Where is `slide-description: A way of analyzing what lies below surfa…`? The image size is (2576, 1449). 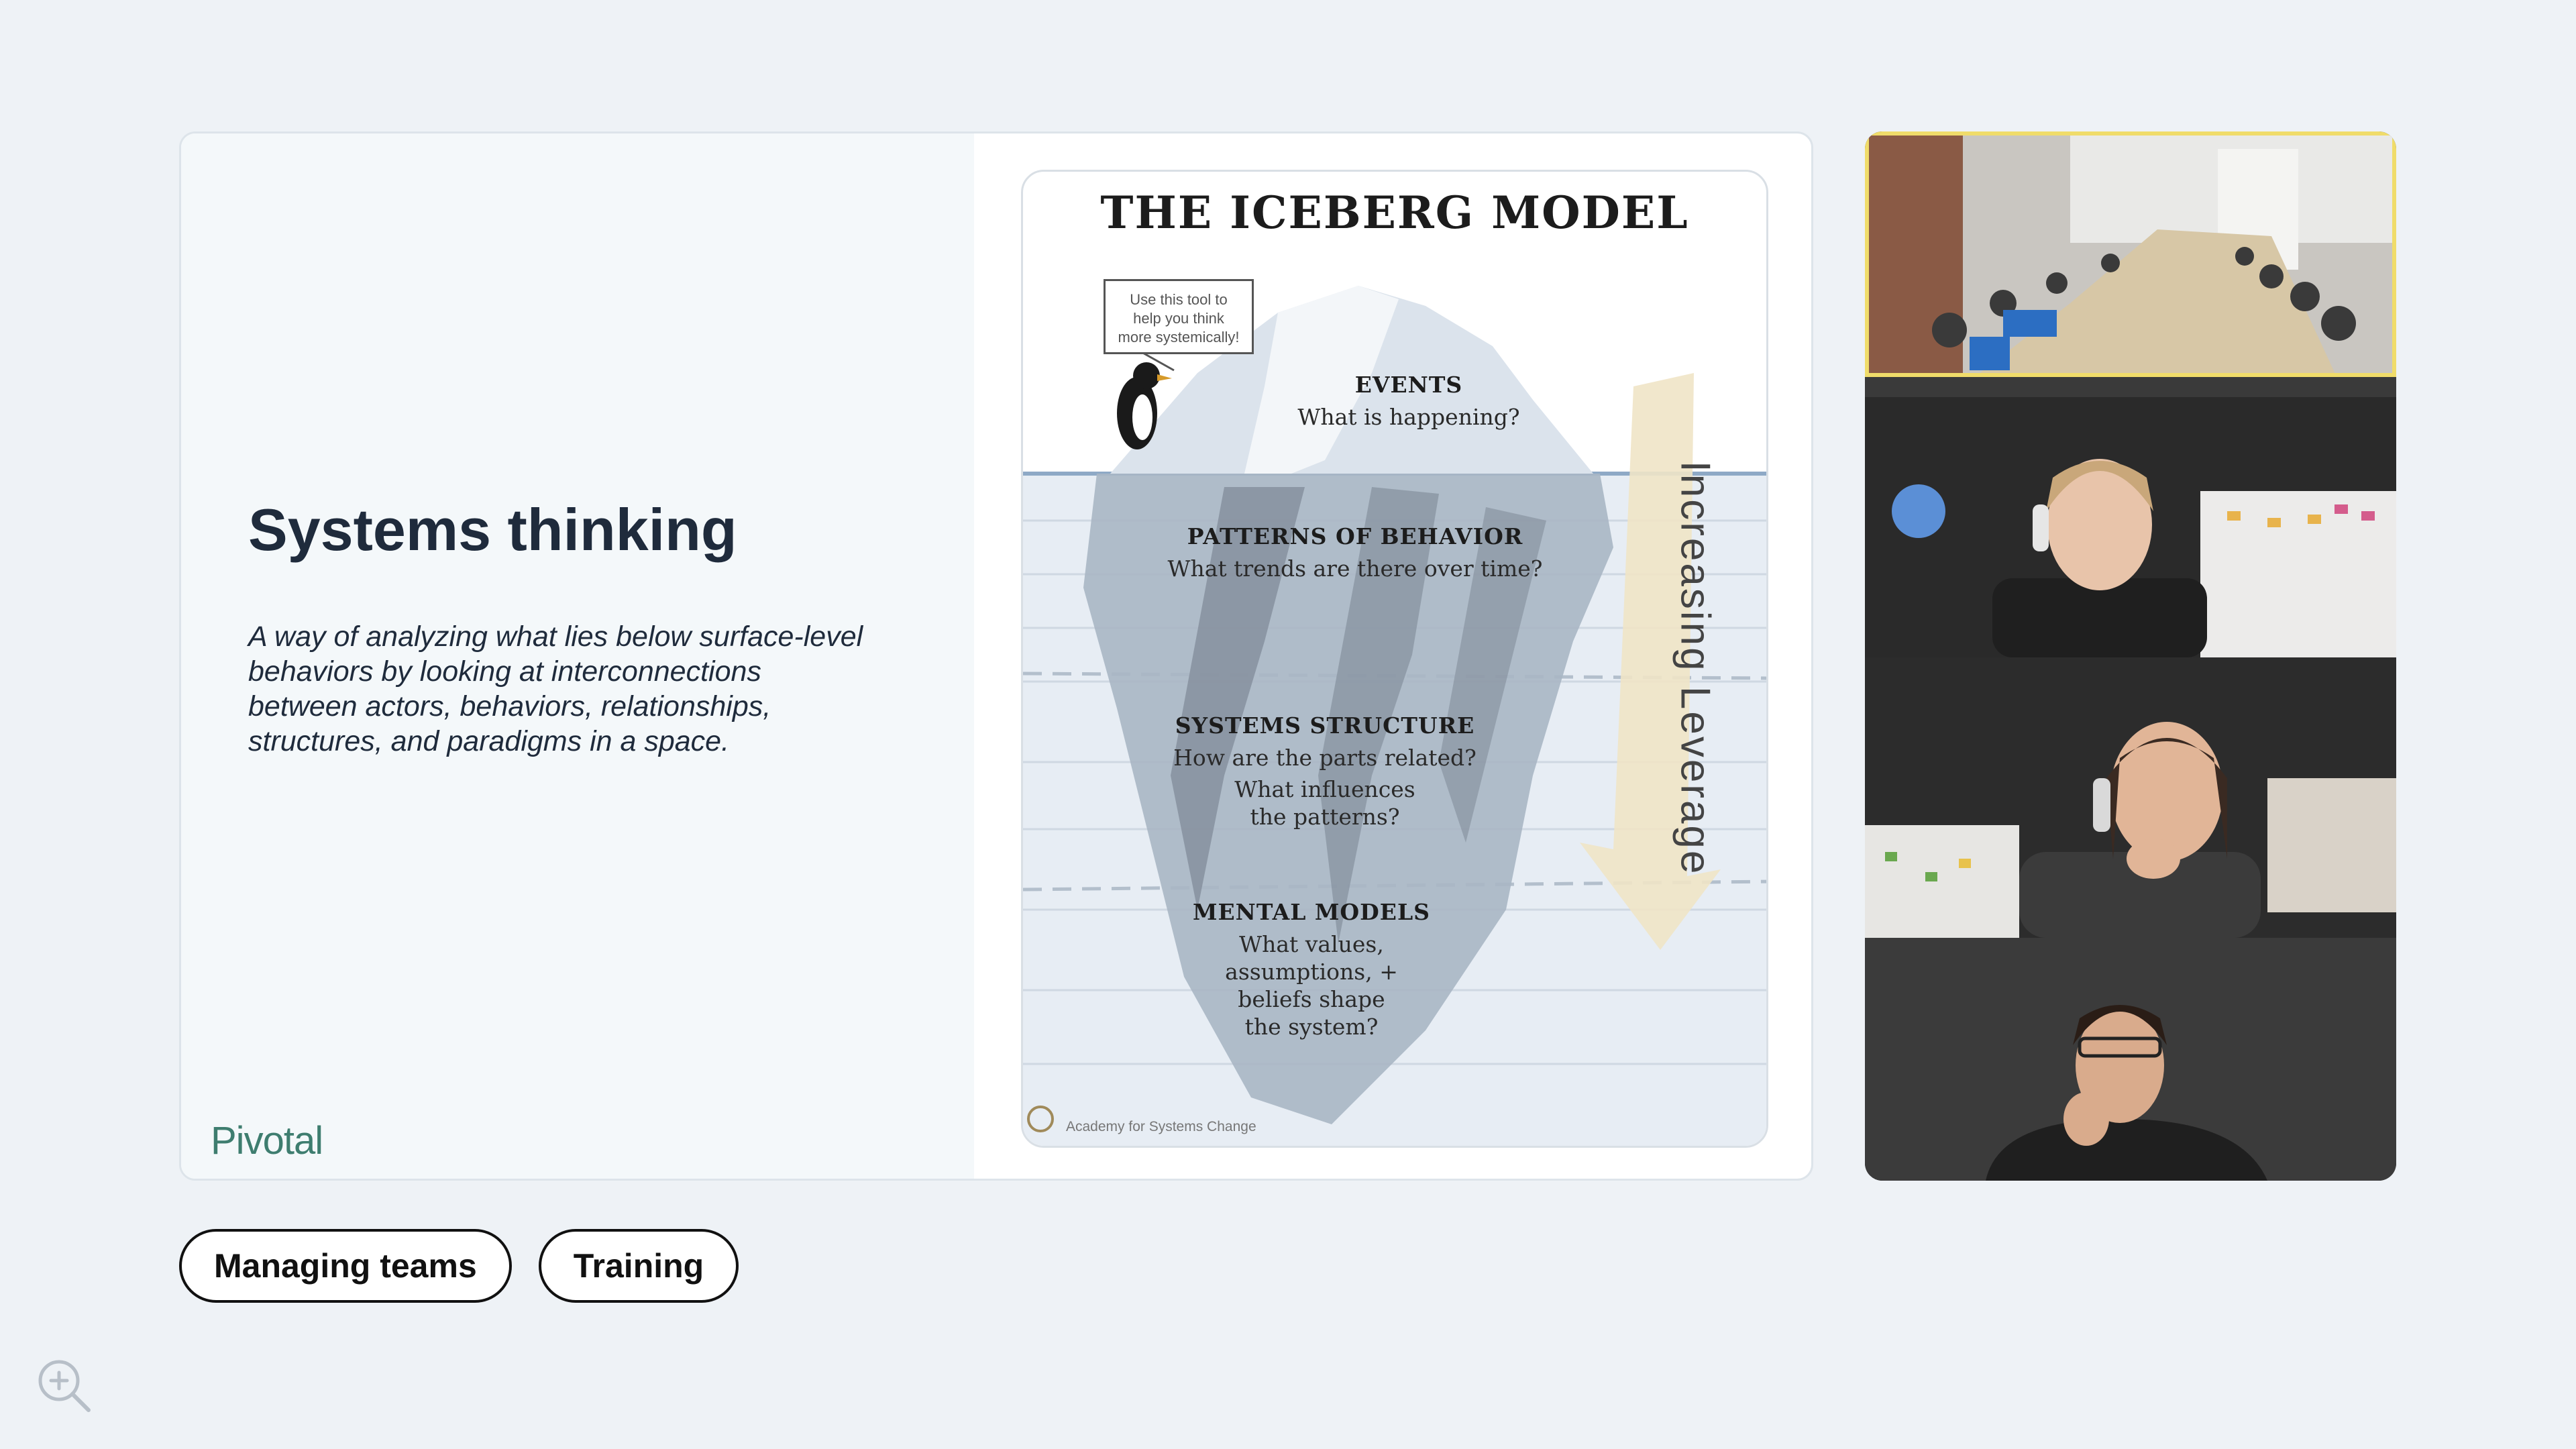
slide-description: A way of analyzing what lies below surfa… is located at coordinates (555, 689).